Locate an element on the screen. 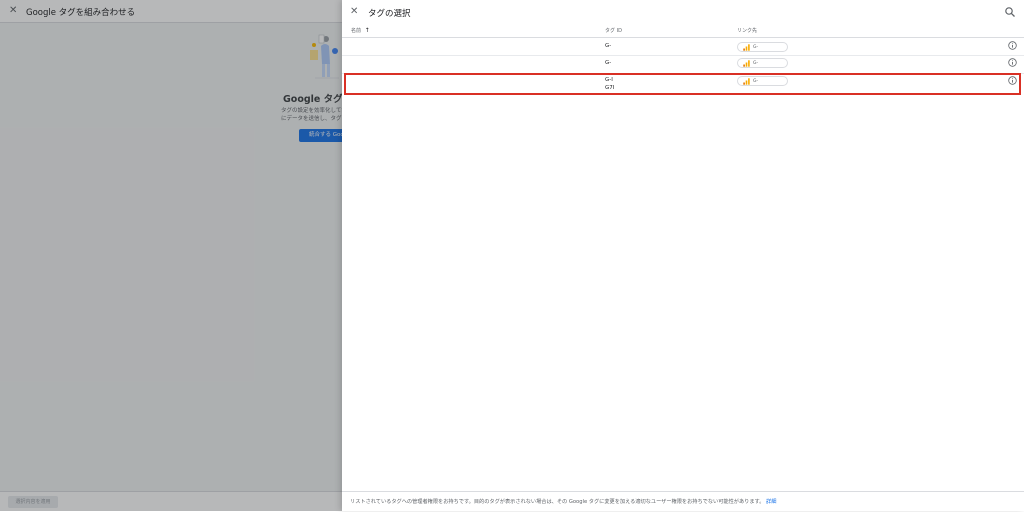 The image size is (1024, 512). panel-title: タグの選択 is located at coordinates (389, 14).